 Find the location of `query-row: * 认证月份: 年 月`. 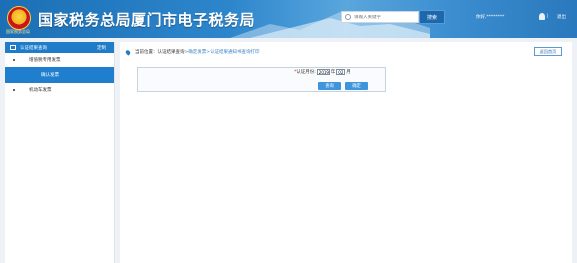

query-row: * 认证月份: 年 月 is located at coordinates (322, 72).